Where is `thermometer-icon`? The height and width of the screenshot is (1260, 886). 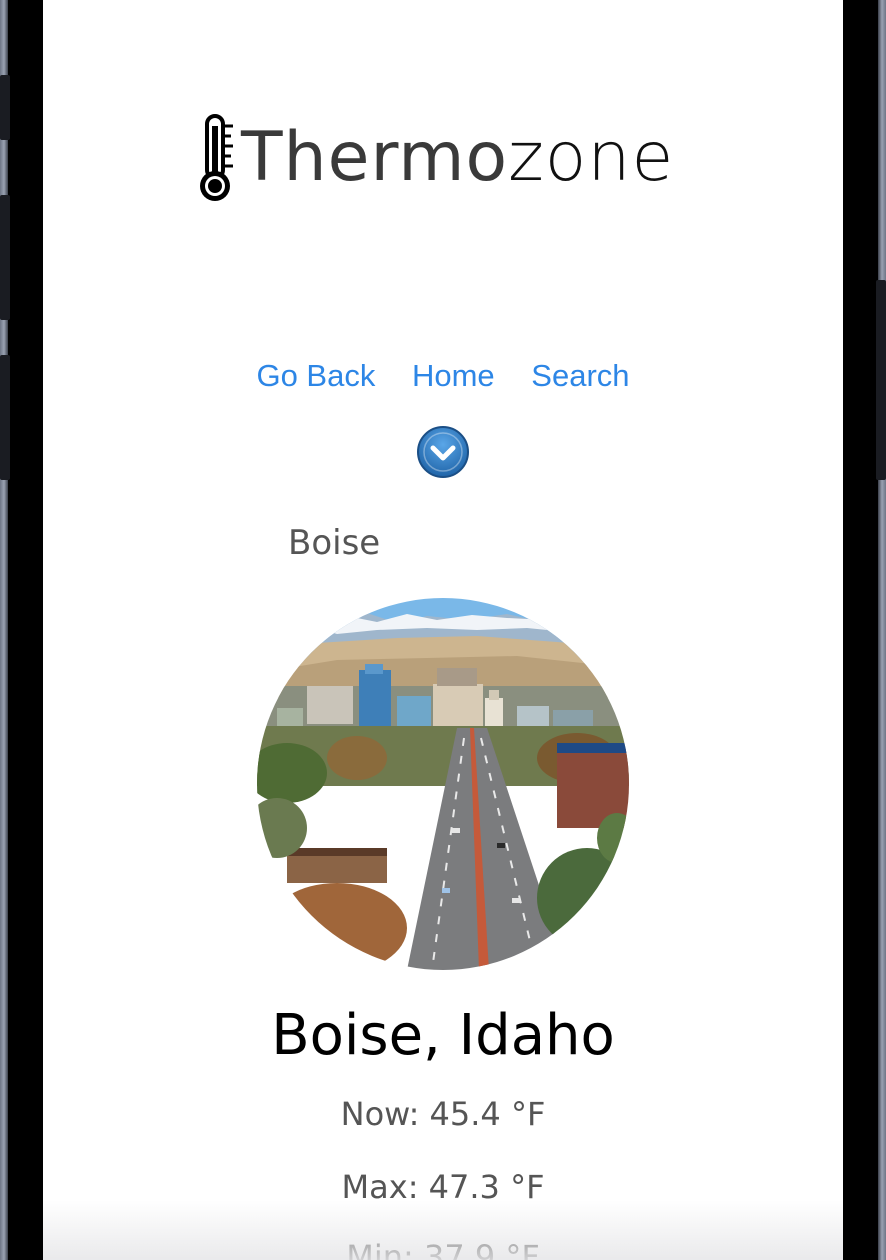 thermometer-icon is located at coordinates (216, 157).